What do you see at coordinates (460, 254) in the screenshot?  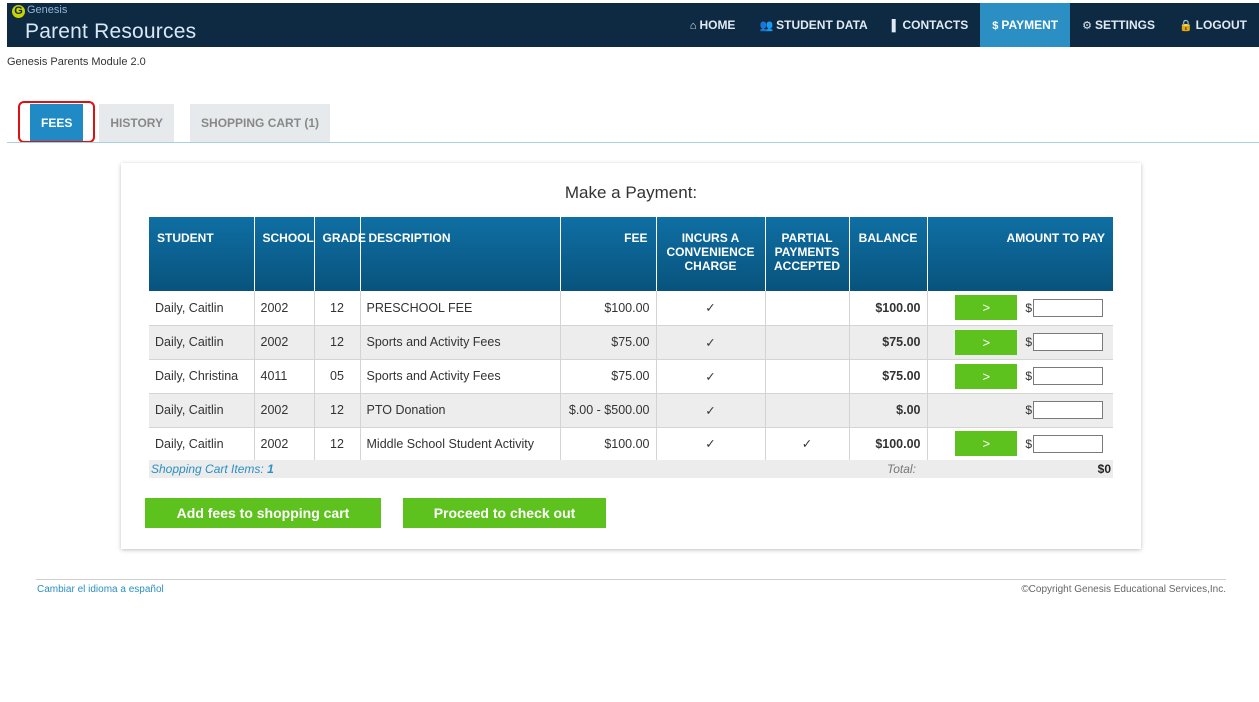 I see `col-description: DESCRIPTION` at bounding box center [460, 254].